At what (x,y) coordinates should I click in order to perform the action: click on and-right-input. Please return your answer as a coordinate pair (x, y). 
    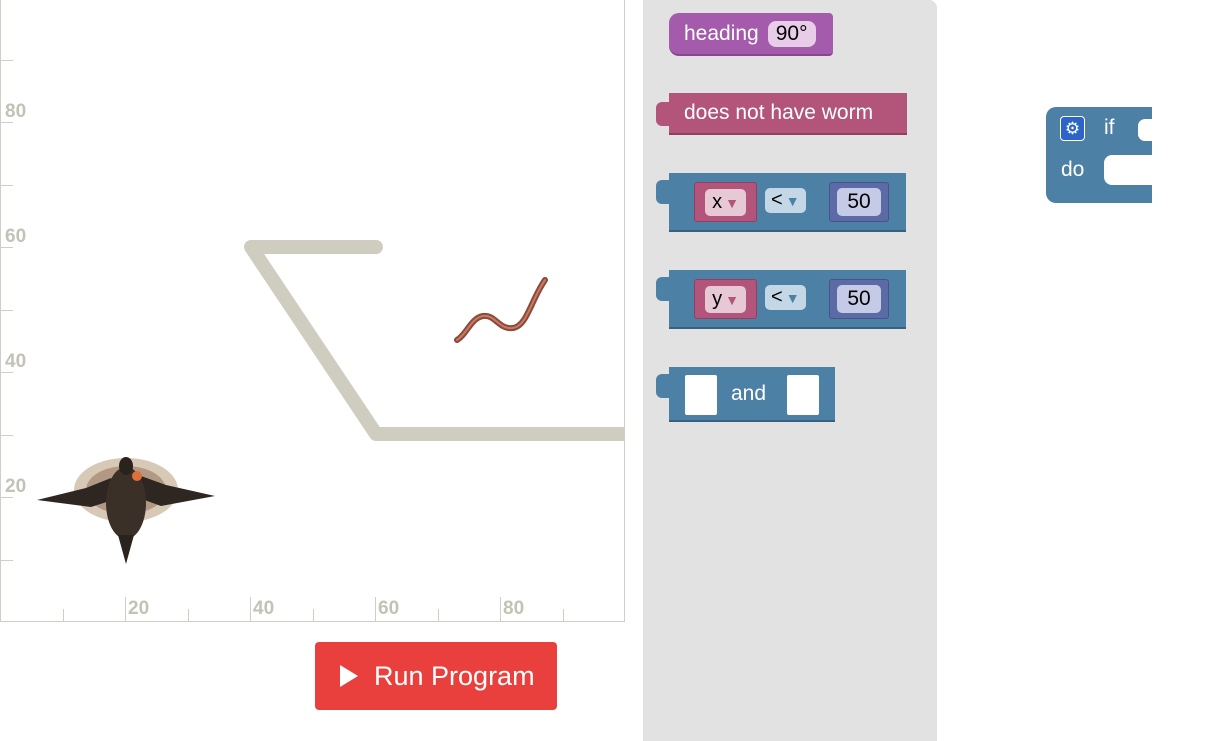
    Looking at the image, I should click on (803, 395).